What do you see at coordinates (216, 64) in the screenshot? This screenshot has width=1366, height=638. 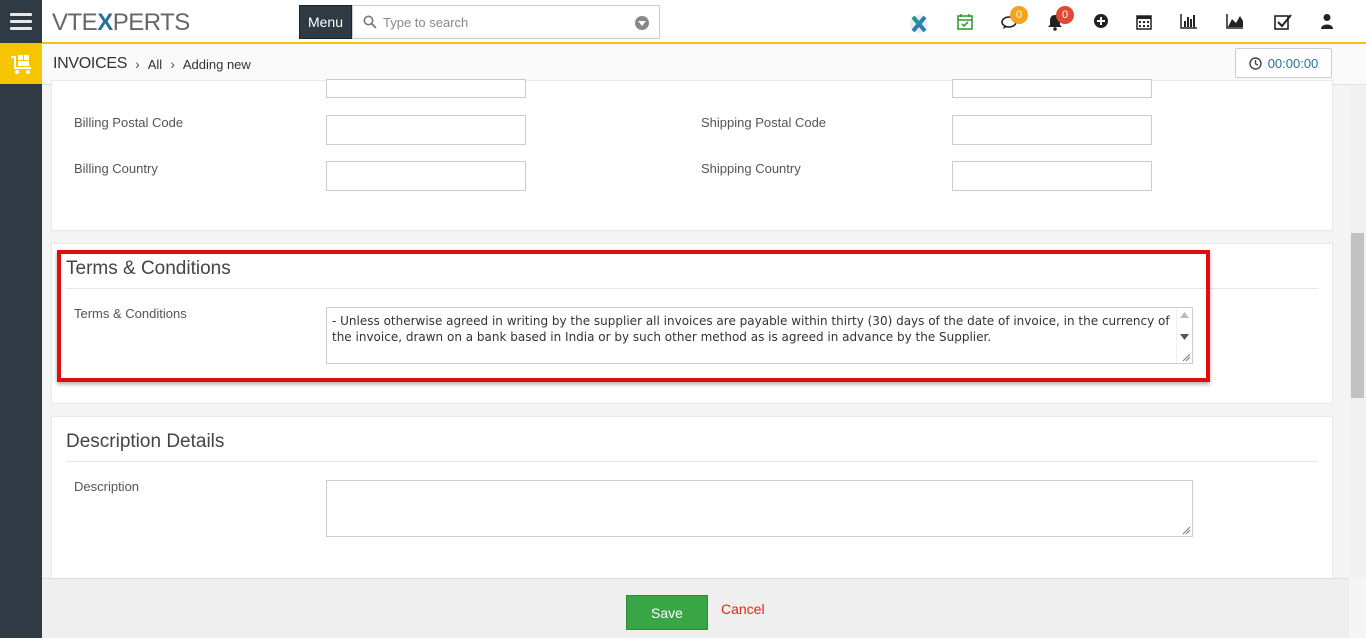 I see `breadcrumb-current: Adding new` at bounding box center [216, 64].